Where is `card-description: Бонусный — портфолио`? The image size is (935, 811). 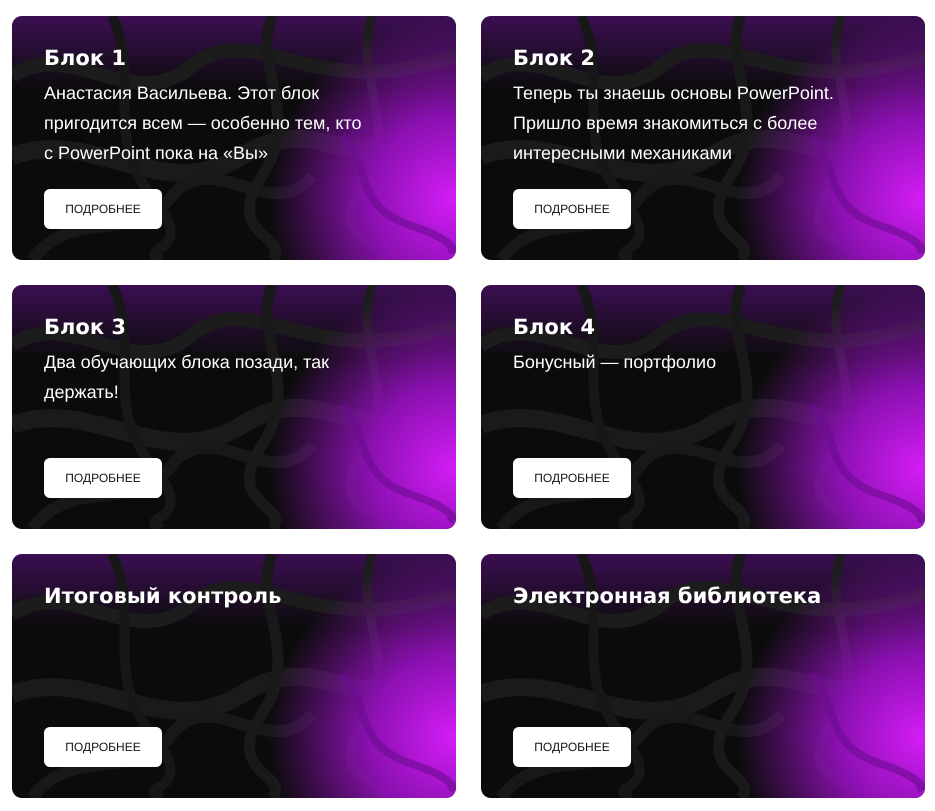
card-description: Бонусный — портфолио is located at coordinates (614, 362).